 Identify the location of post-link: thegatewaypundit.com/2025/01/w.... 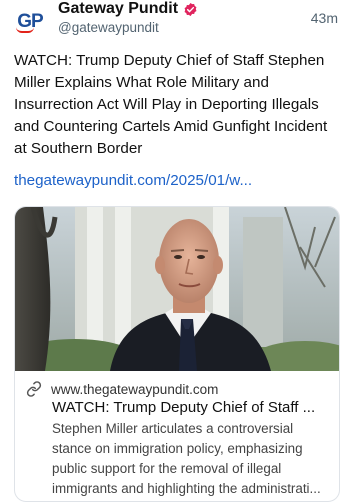
(133, 180).